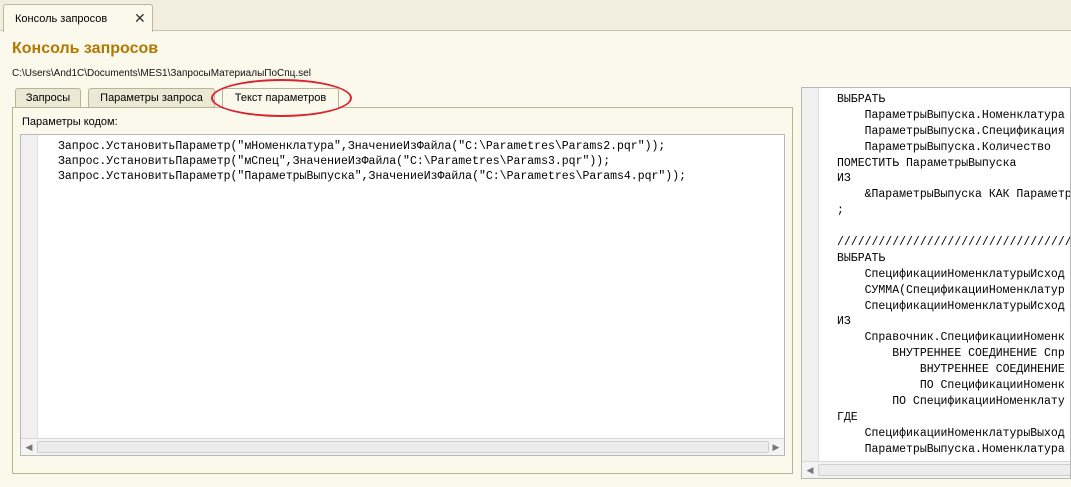 The height and width of the screenshot is (487, 1071). I want to click on params-code-label: Параметры кодом:, so click(70, 122).